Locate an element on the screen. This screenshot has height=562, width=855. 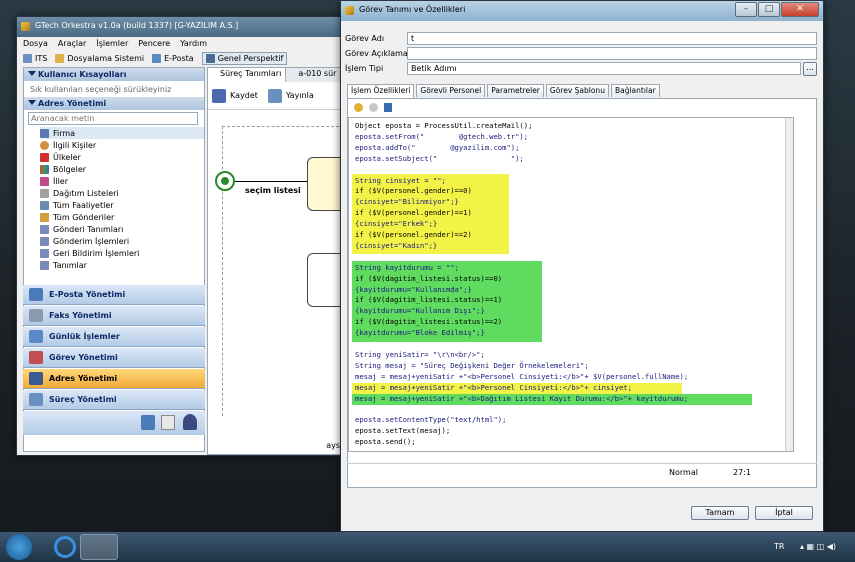
menu-dosya: Dosya is located at coordinates (35, 44).